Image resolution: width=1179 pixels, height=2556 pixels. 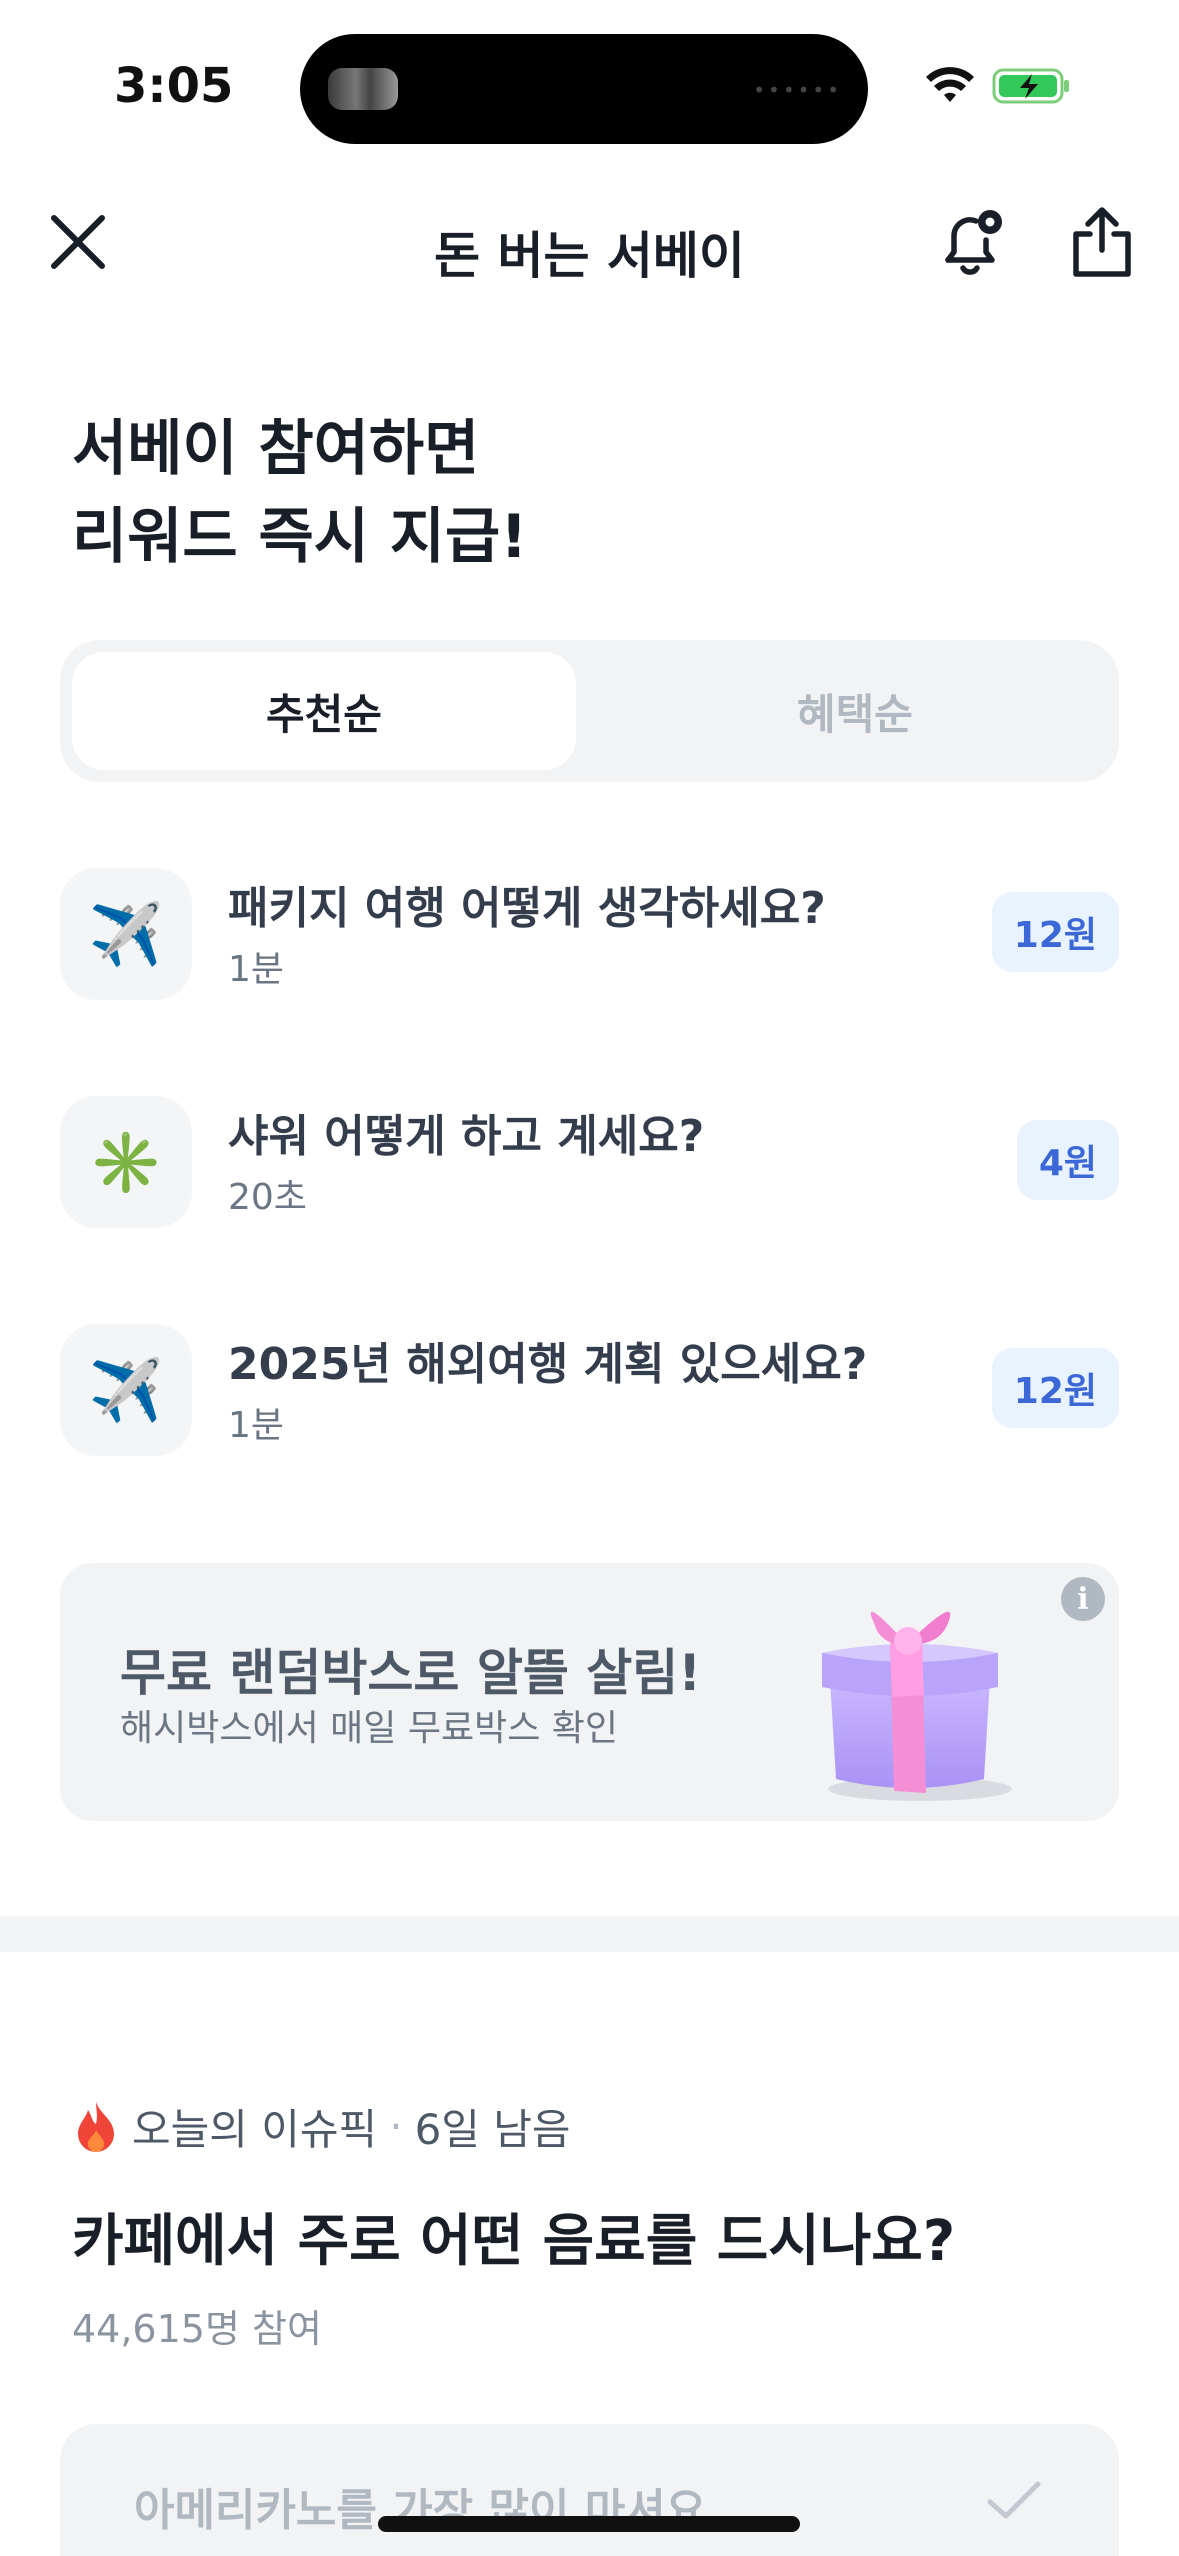 What do you see at coordinates (797, 90) in the screenshot?
I see `live-activity-dots: ••••••` at bounding box center [797, 90].